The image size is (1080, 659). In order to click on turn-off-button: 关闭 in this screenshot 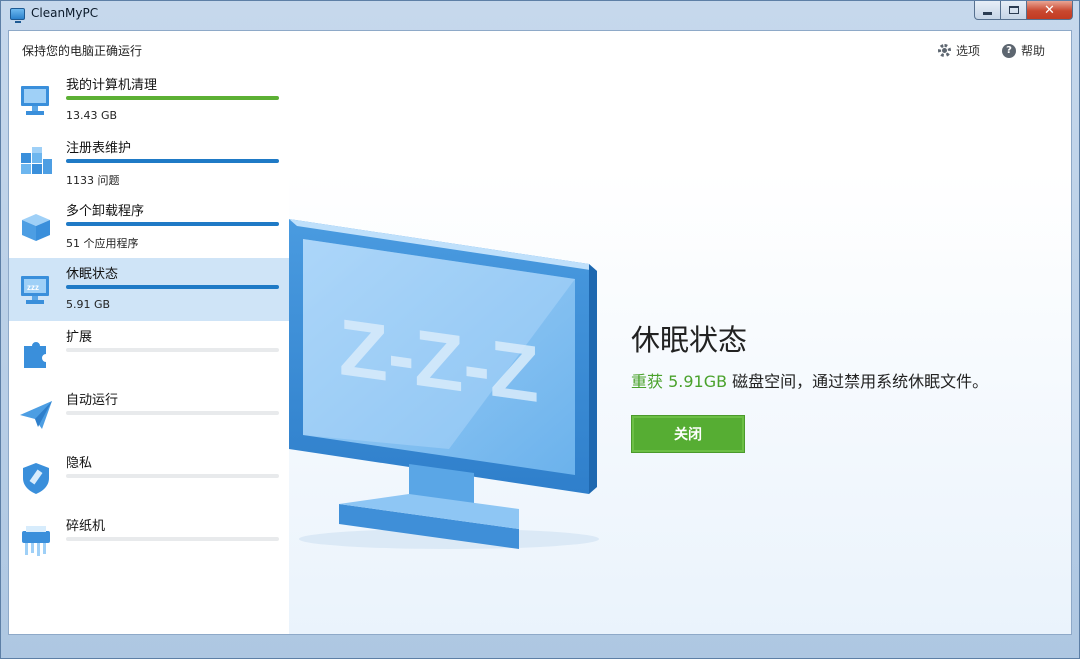, I will do `click(688, 434)`.